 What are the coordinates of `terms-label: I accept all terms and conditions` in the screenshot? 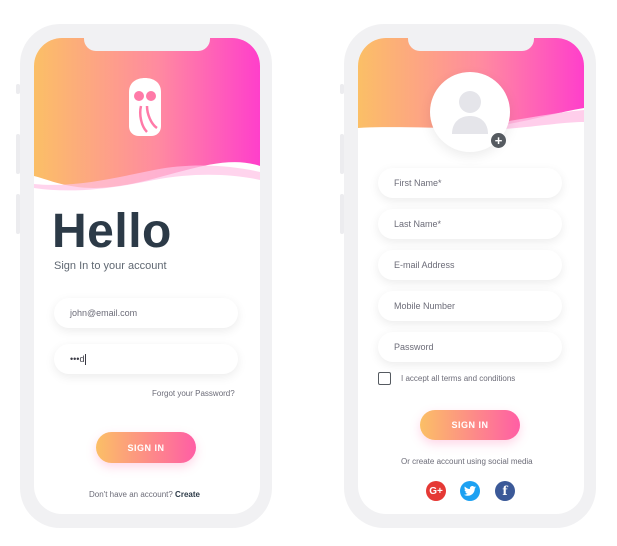 It's located at (458, 378).